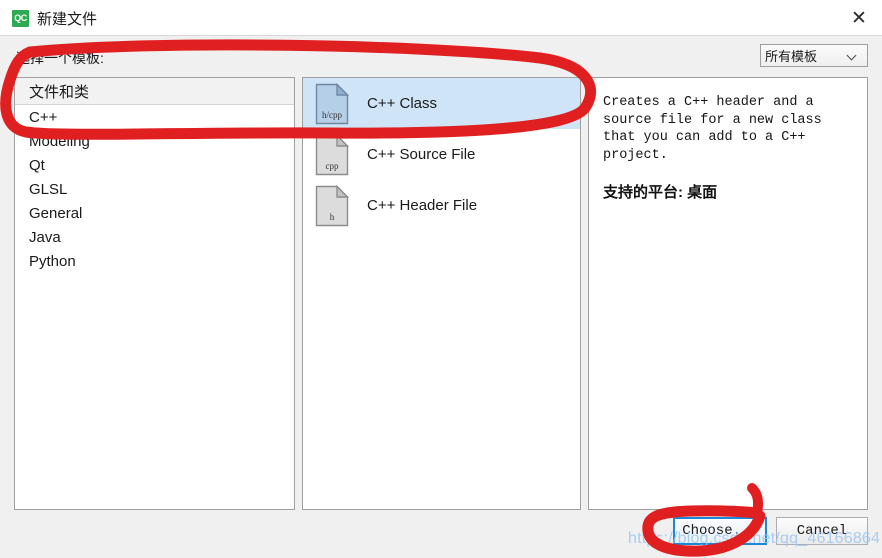 The image size is (882, 558). Describe the element at coordinates (859, 18) in the screenshot. I see `close-icon: ✕` at that location.